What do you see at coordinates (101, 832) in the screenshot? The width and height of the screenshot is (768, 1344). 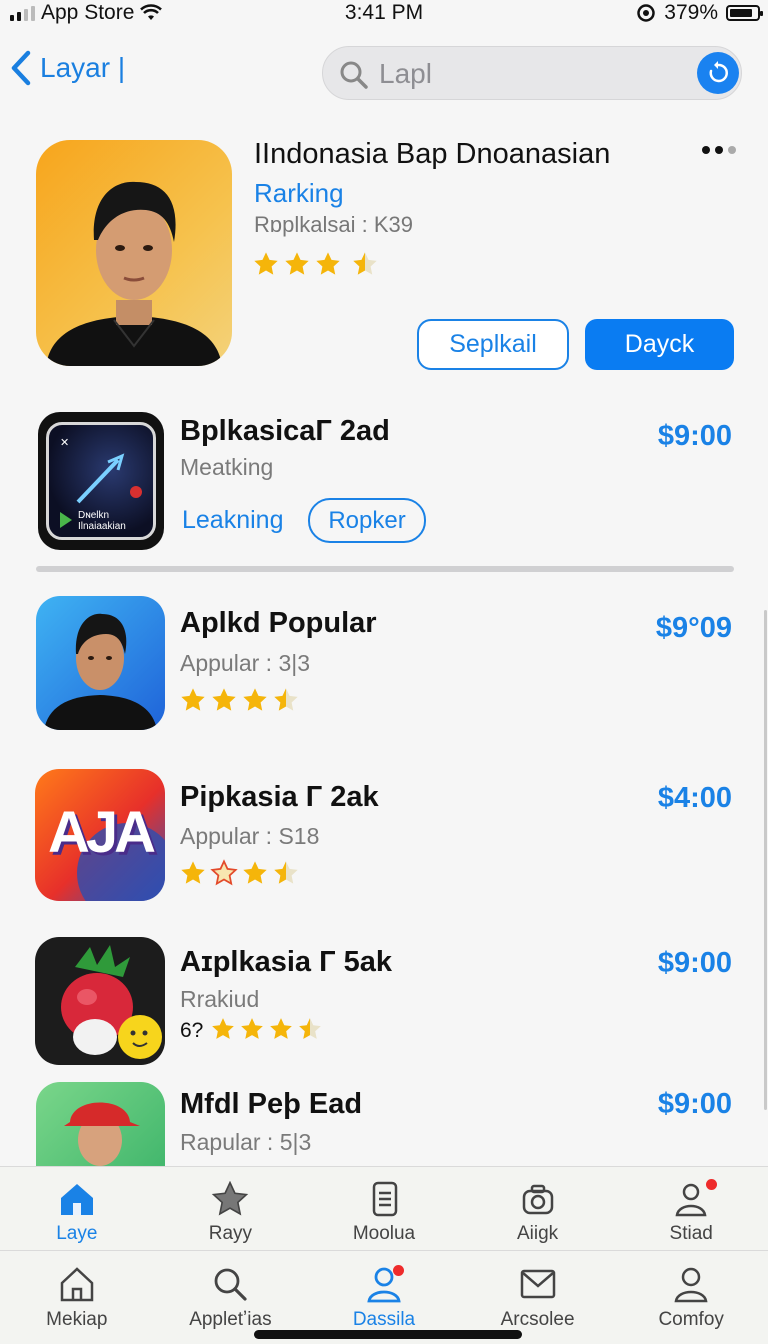 I see `list-item-icon-text: AJA` at bounding box center [101, 832].